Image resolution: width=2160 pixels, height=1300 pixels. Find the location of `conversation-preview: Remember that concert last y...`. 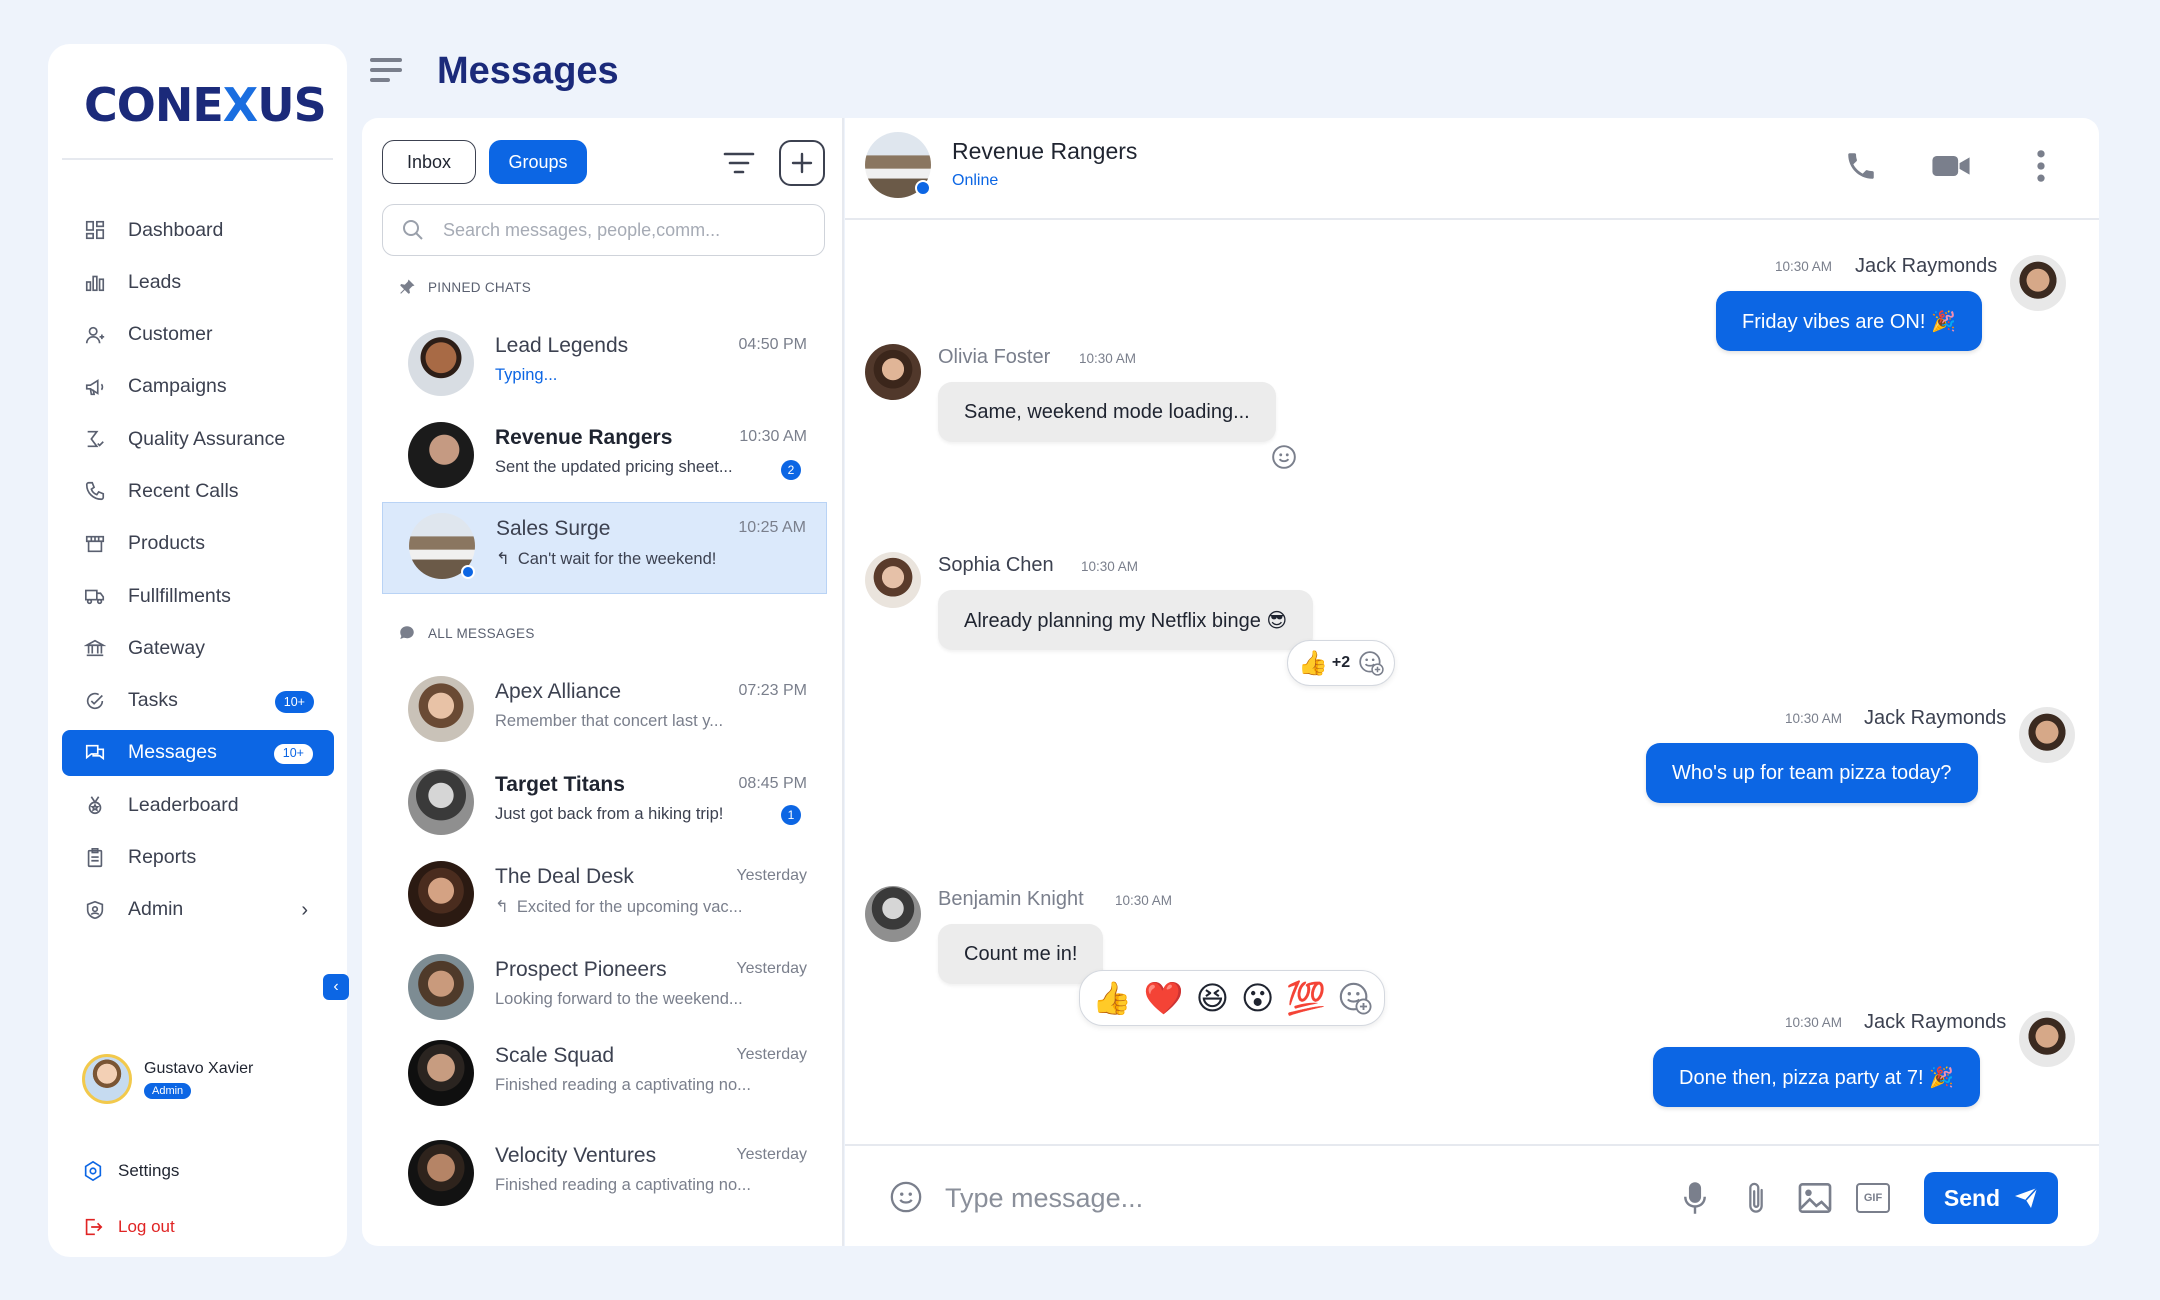

conversation-preview: Remember that concert last y... is located at coordinates (609, 721).